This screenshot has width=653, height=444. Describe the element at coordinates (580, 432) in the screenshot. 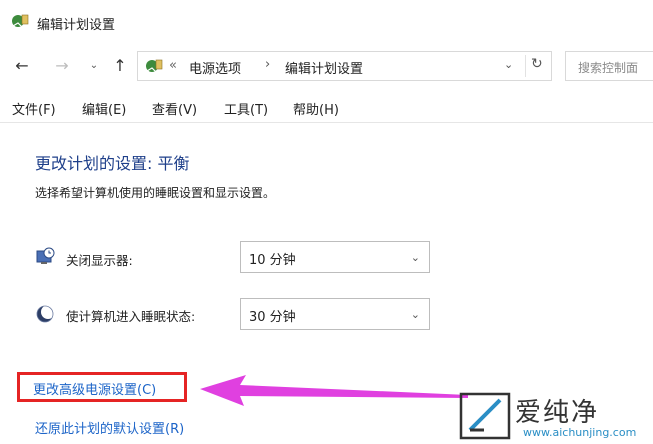

I see `watermark-url: www.aichunjing.com` at that location.